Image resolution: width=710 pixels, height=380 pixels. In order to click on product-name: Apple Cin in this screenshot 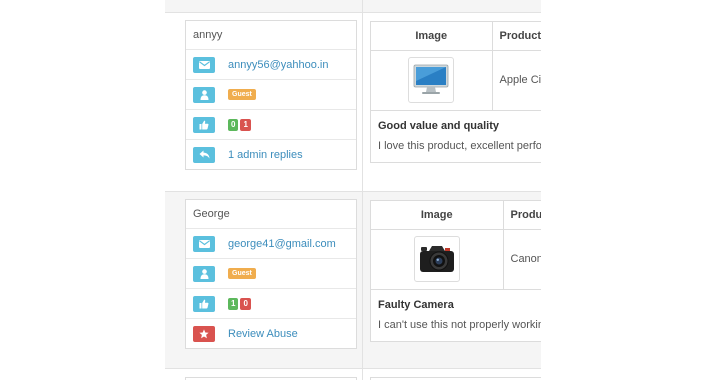, I will do `click(516, 80)`.